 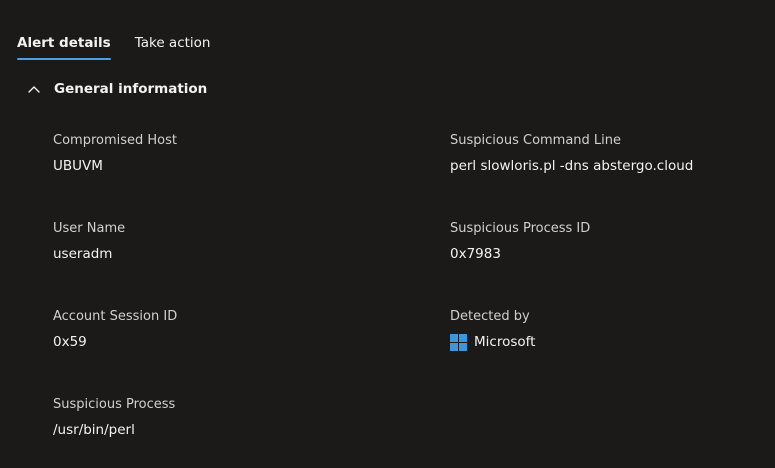 I want to click on chevron-up-icon, so click(x=34, y=89).